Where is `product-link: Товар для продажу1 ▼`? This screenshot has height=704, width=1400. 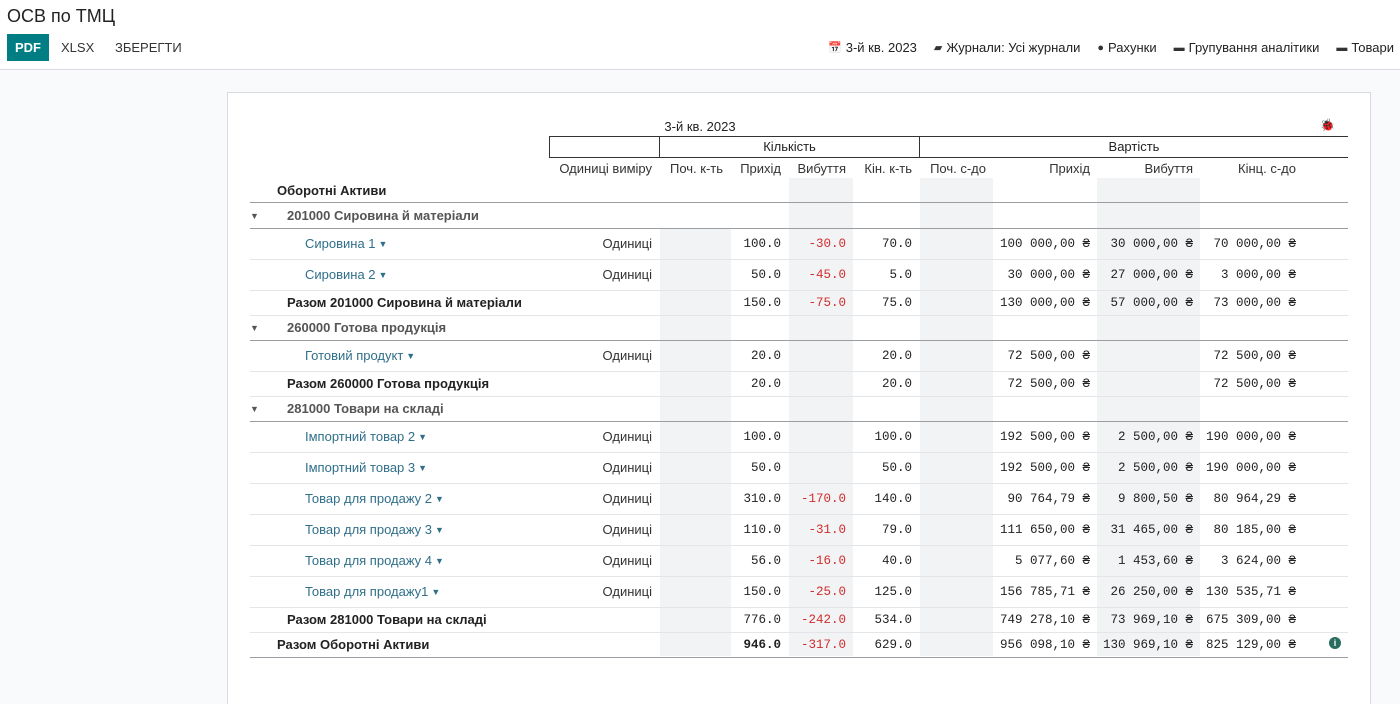
product-link: Товар для продажу1 ▼ is located at coordinates (372, 591).